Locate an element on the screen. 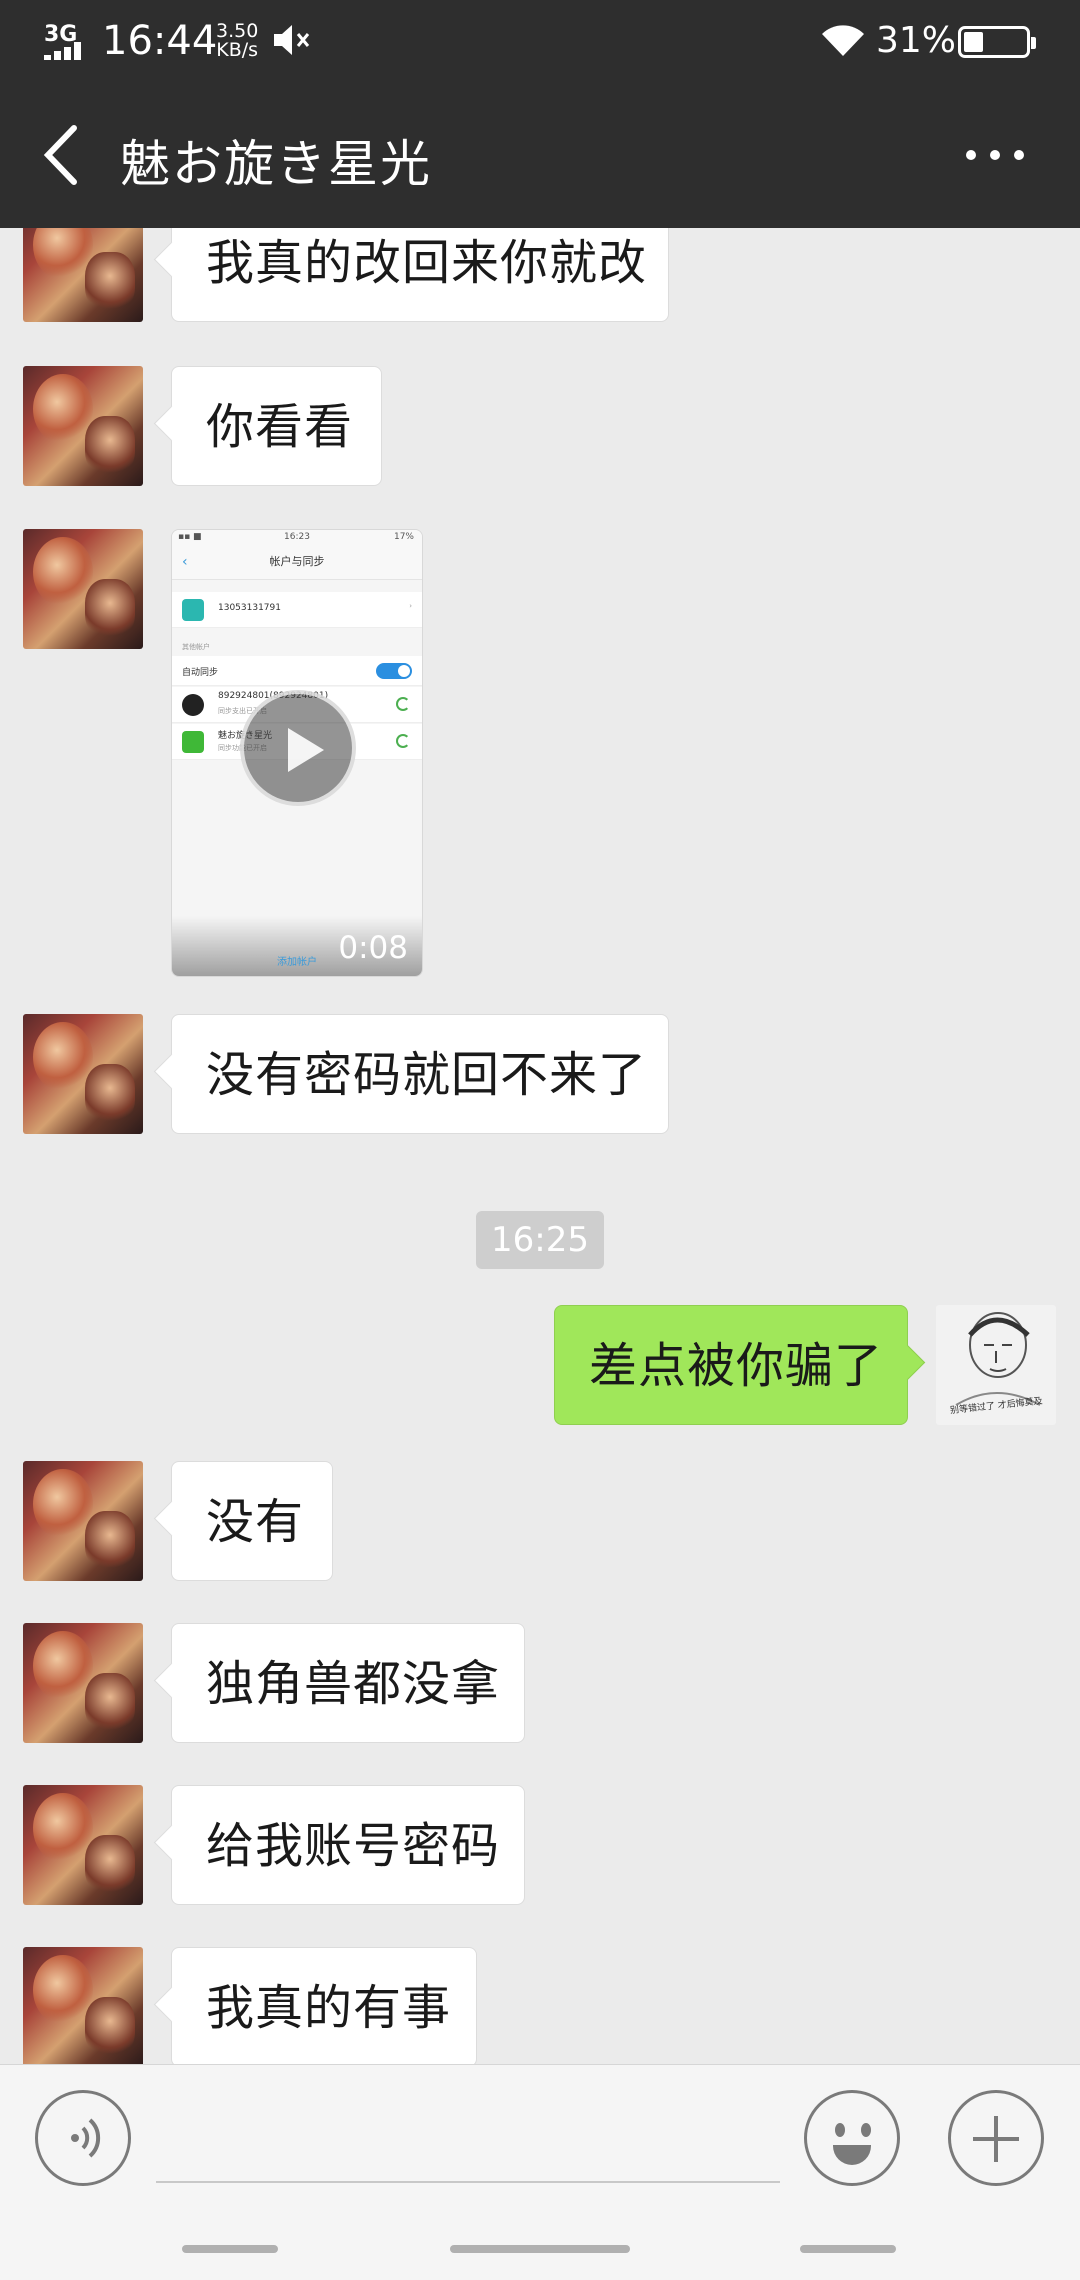 The width and height of the screenshot is (1080, 2280). video-thumb-autosync-row: 自动同步 is located at coordinates (297, 671).